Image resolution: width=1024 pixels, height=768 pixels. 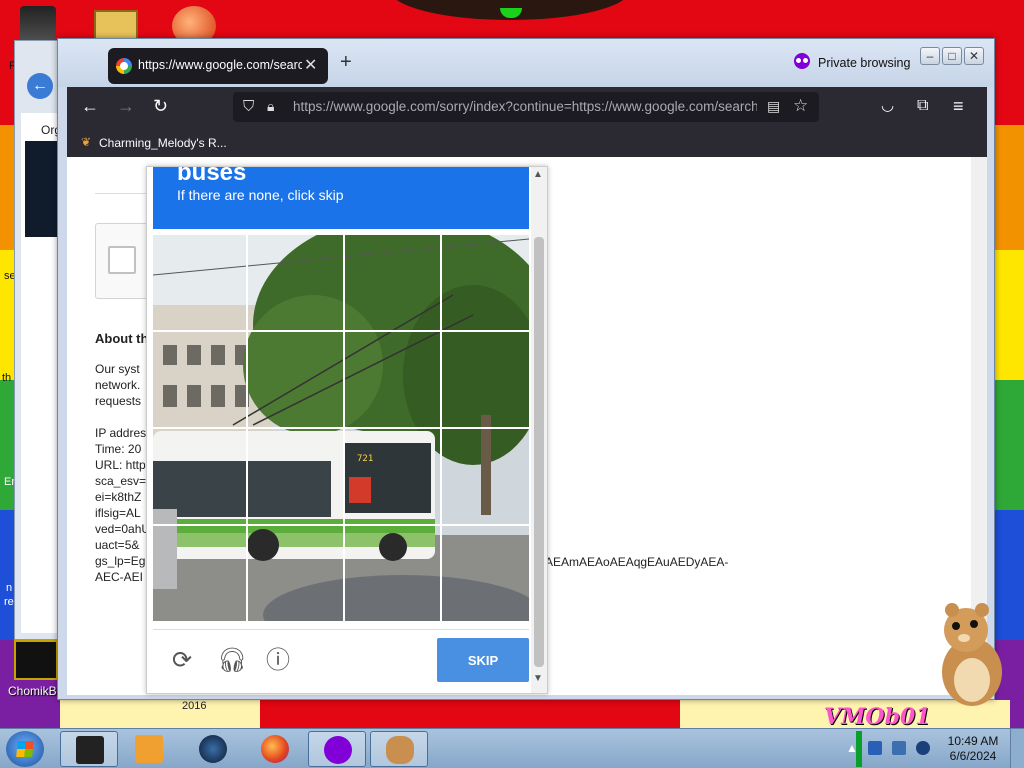 I want to click on bookmark-favicon-icon: ❦, so click(x=86, y=142).